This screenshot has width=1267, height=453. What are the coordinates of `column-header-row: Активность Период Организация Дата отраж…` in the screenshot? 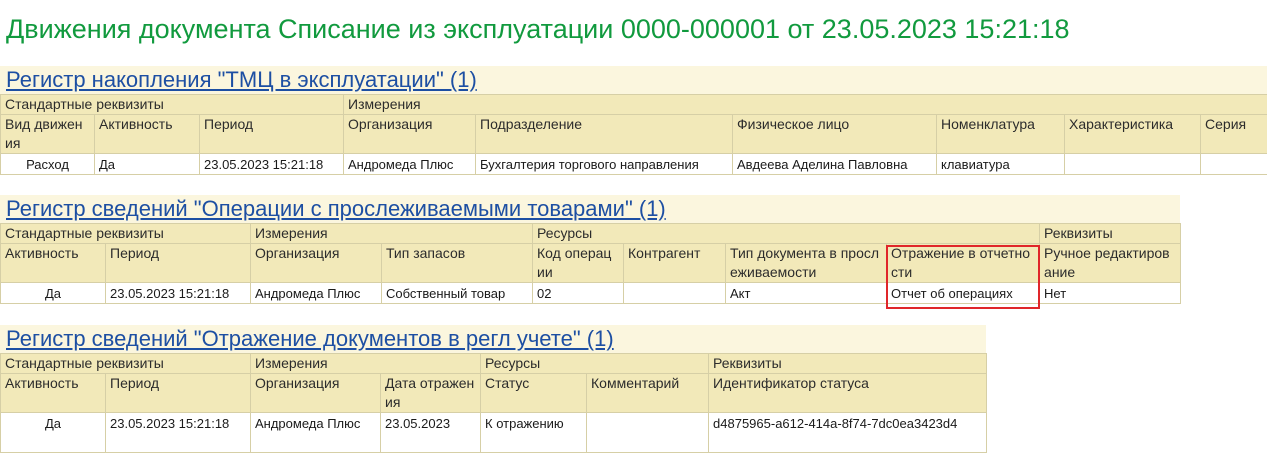 It's located at (494, 393).